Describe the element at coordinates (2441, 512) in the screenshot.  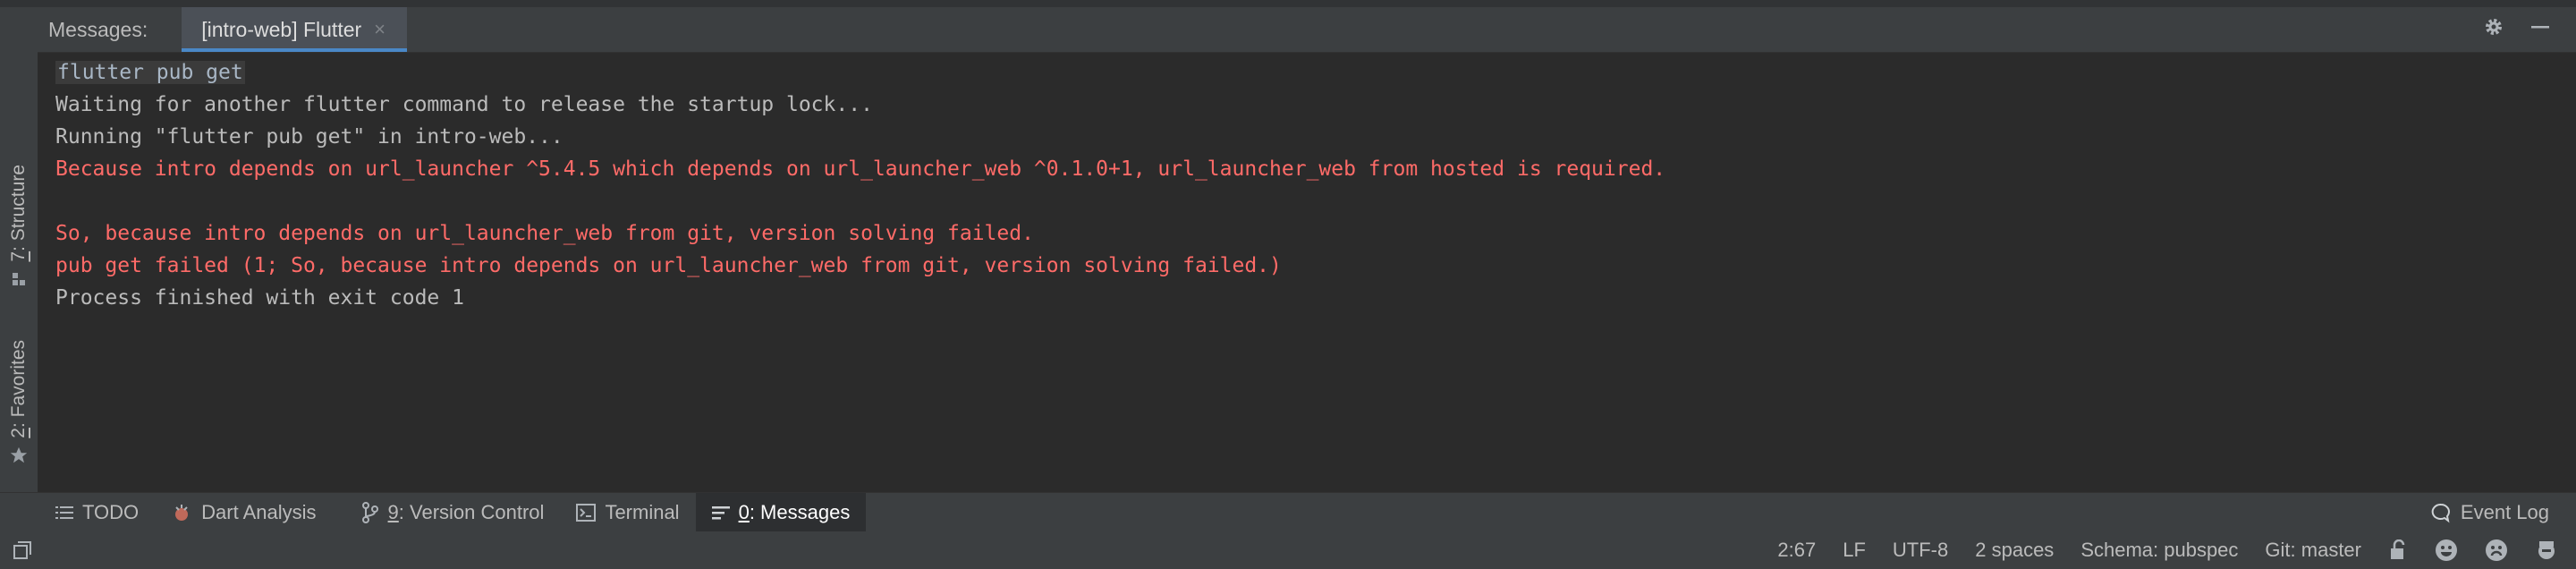
I see `event-log-icon` at that location.